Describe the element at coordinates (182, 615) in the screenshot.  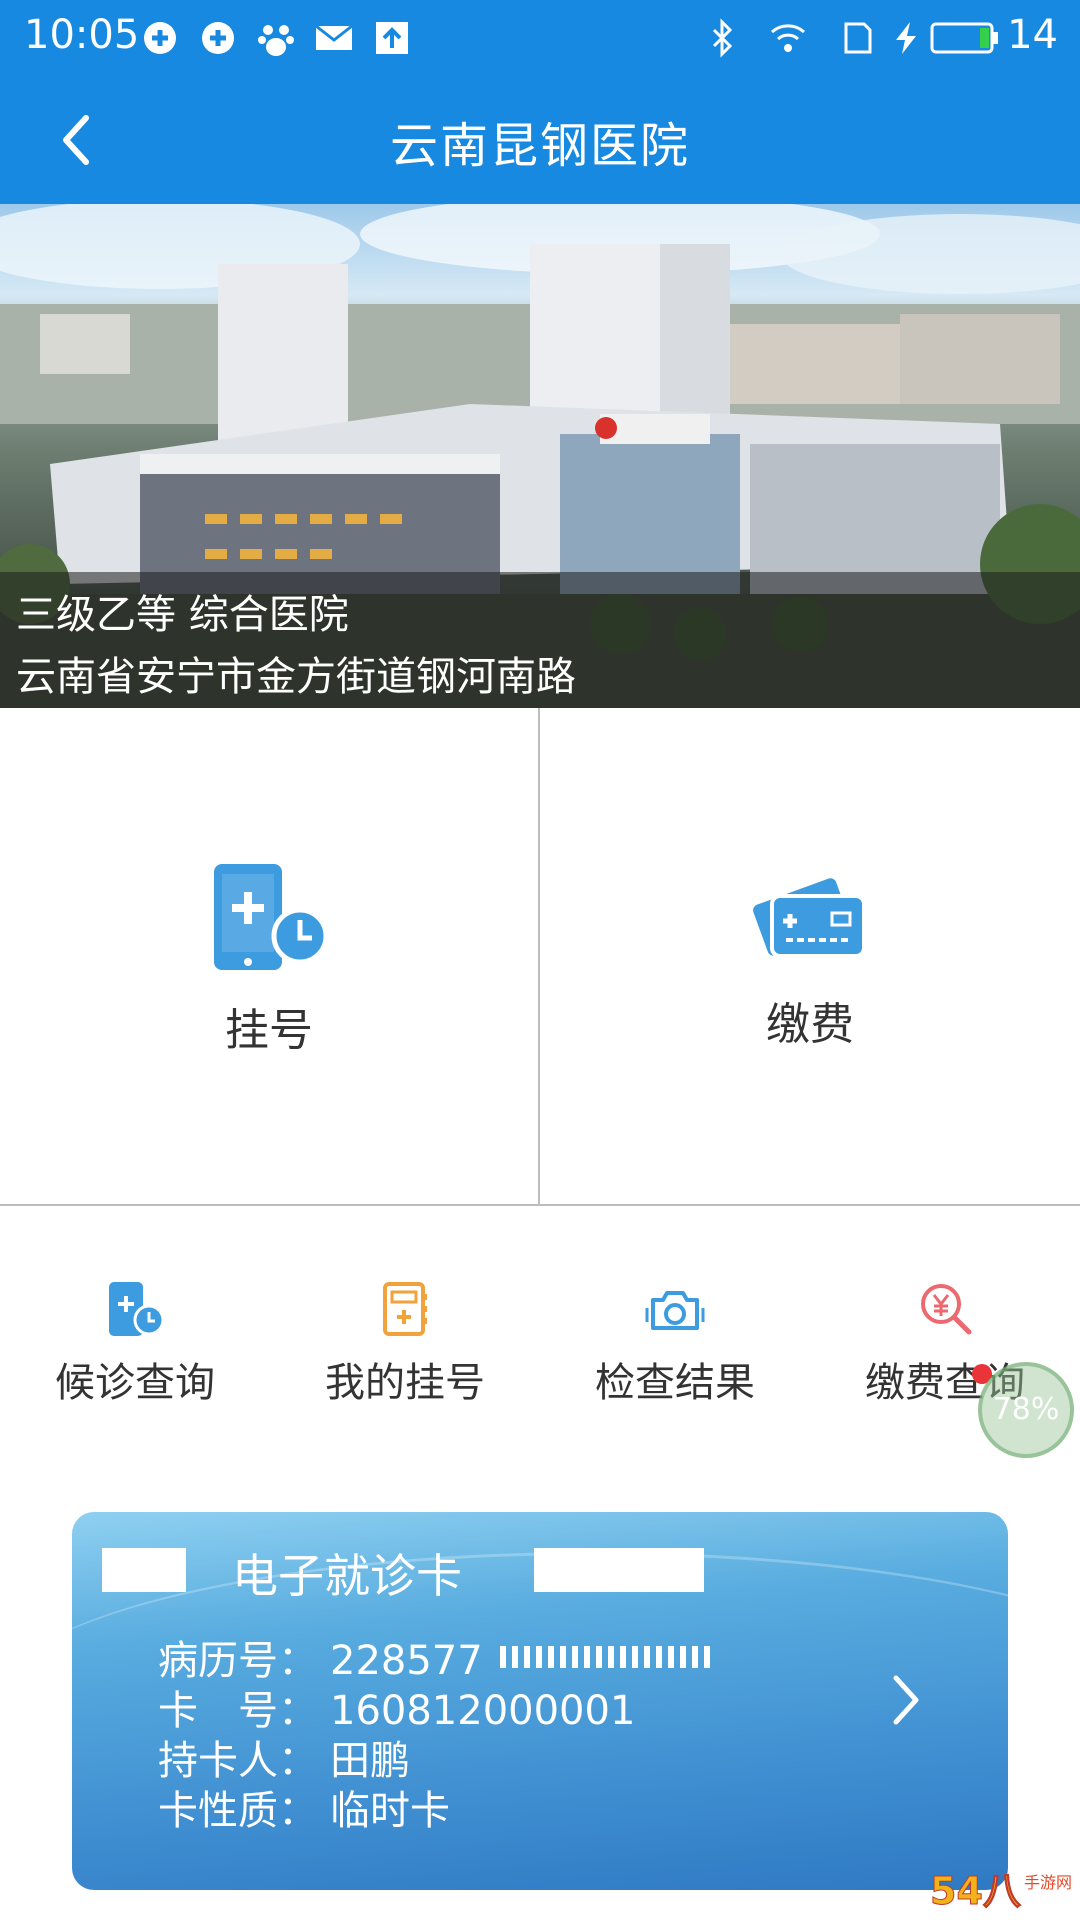
I see `hospital-grade: 三级乙等 综合医院` at that location.